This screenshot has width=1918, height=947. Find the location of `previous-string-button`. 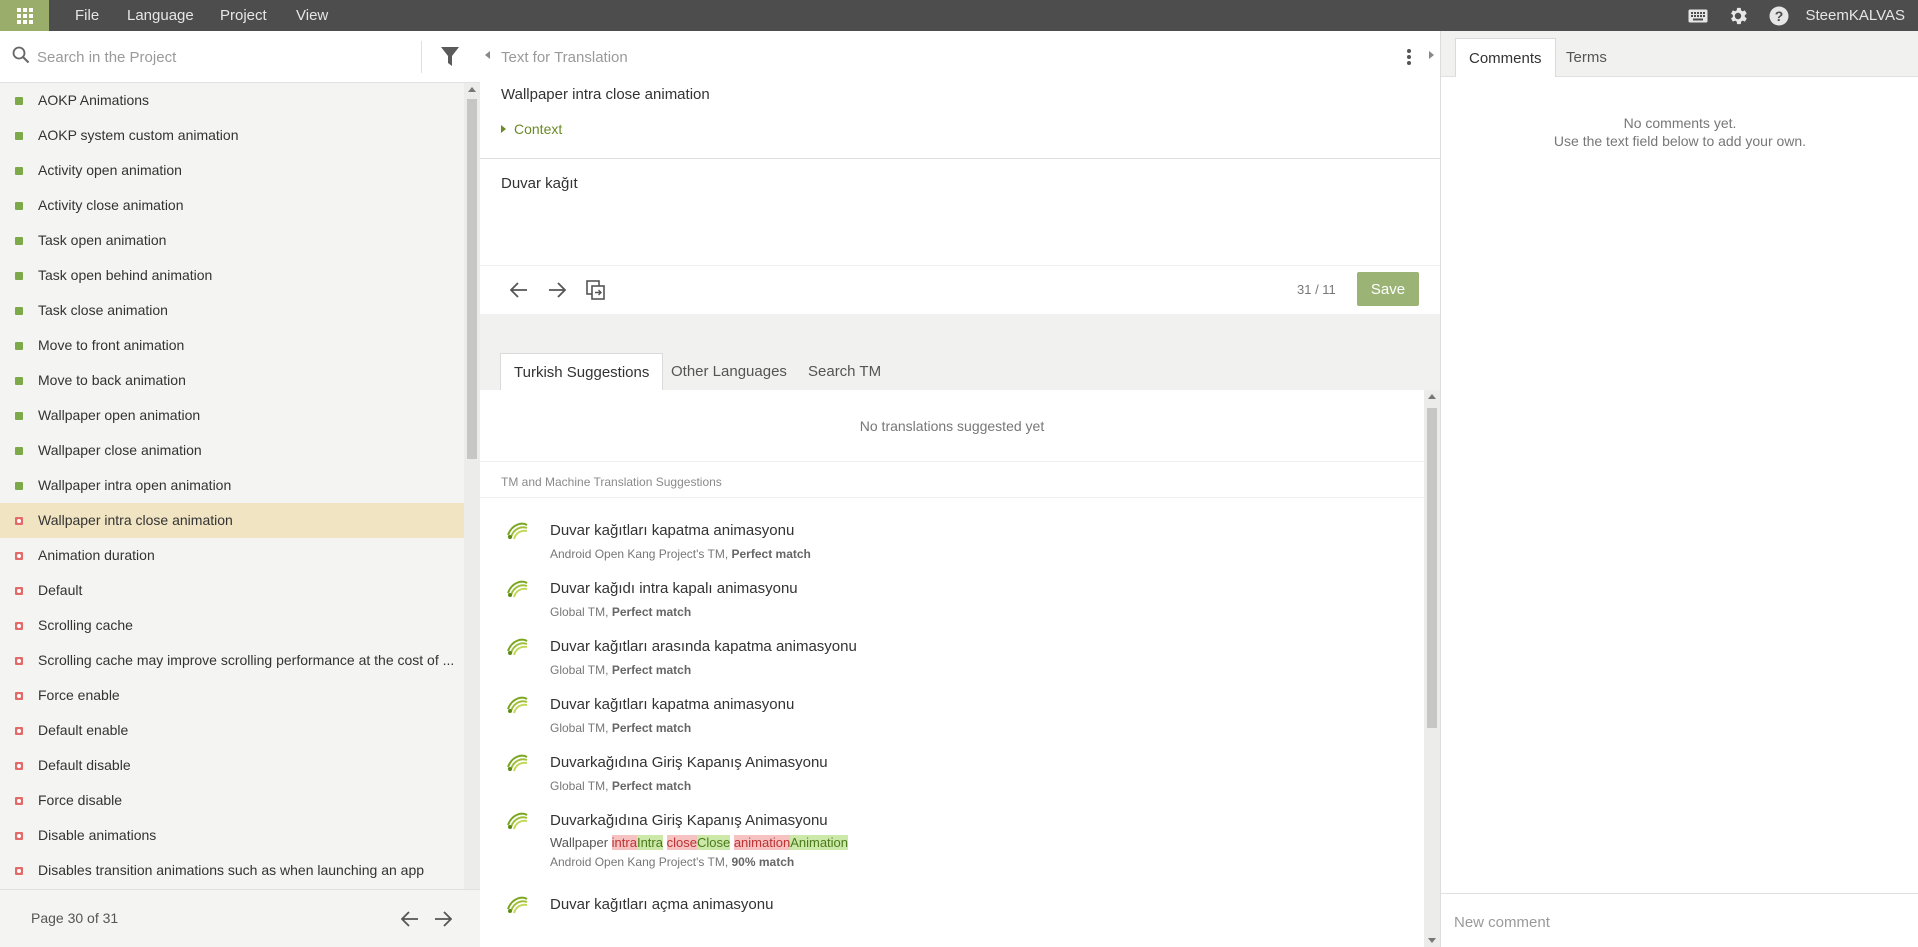

previous-string-button is located at coordinates (519, 290).